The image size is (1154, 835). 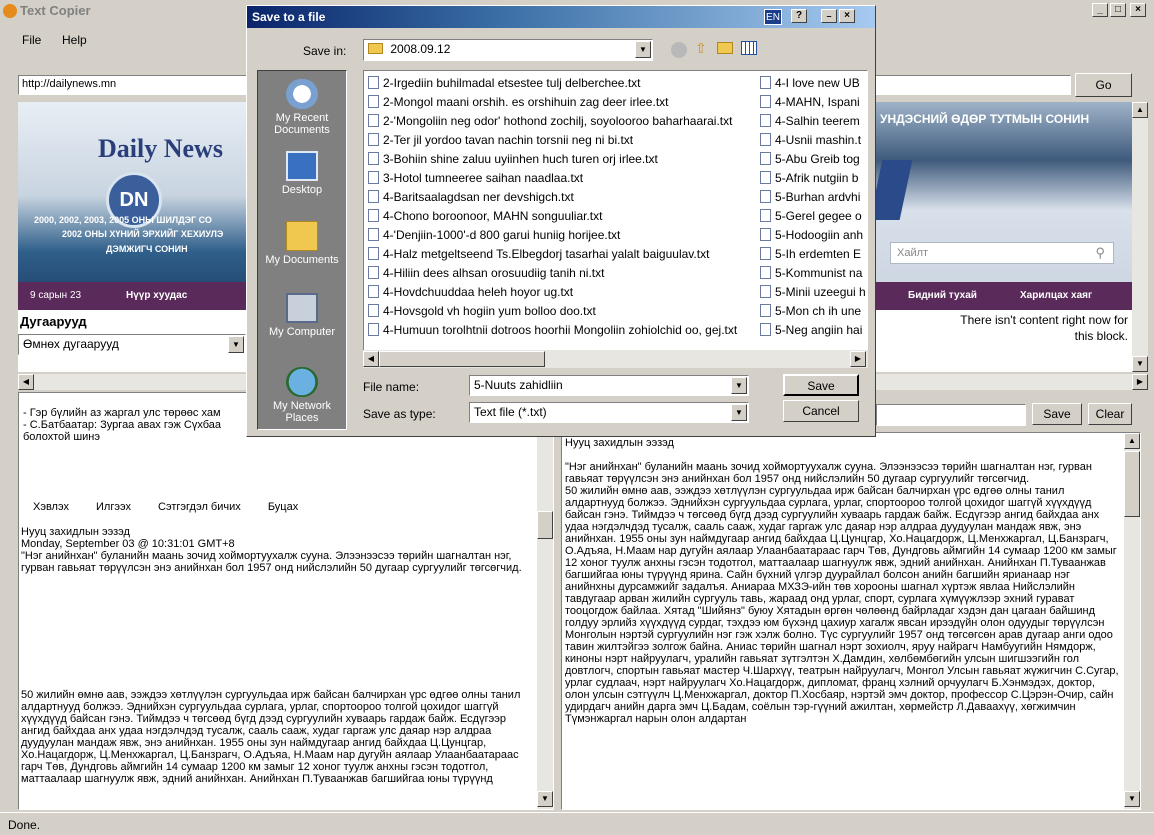 I want to click on link-comment: Сэтгэгдэл бичих, so click(x=199, y=507).